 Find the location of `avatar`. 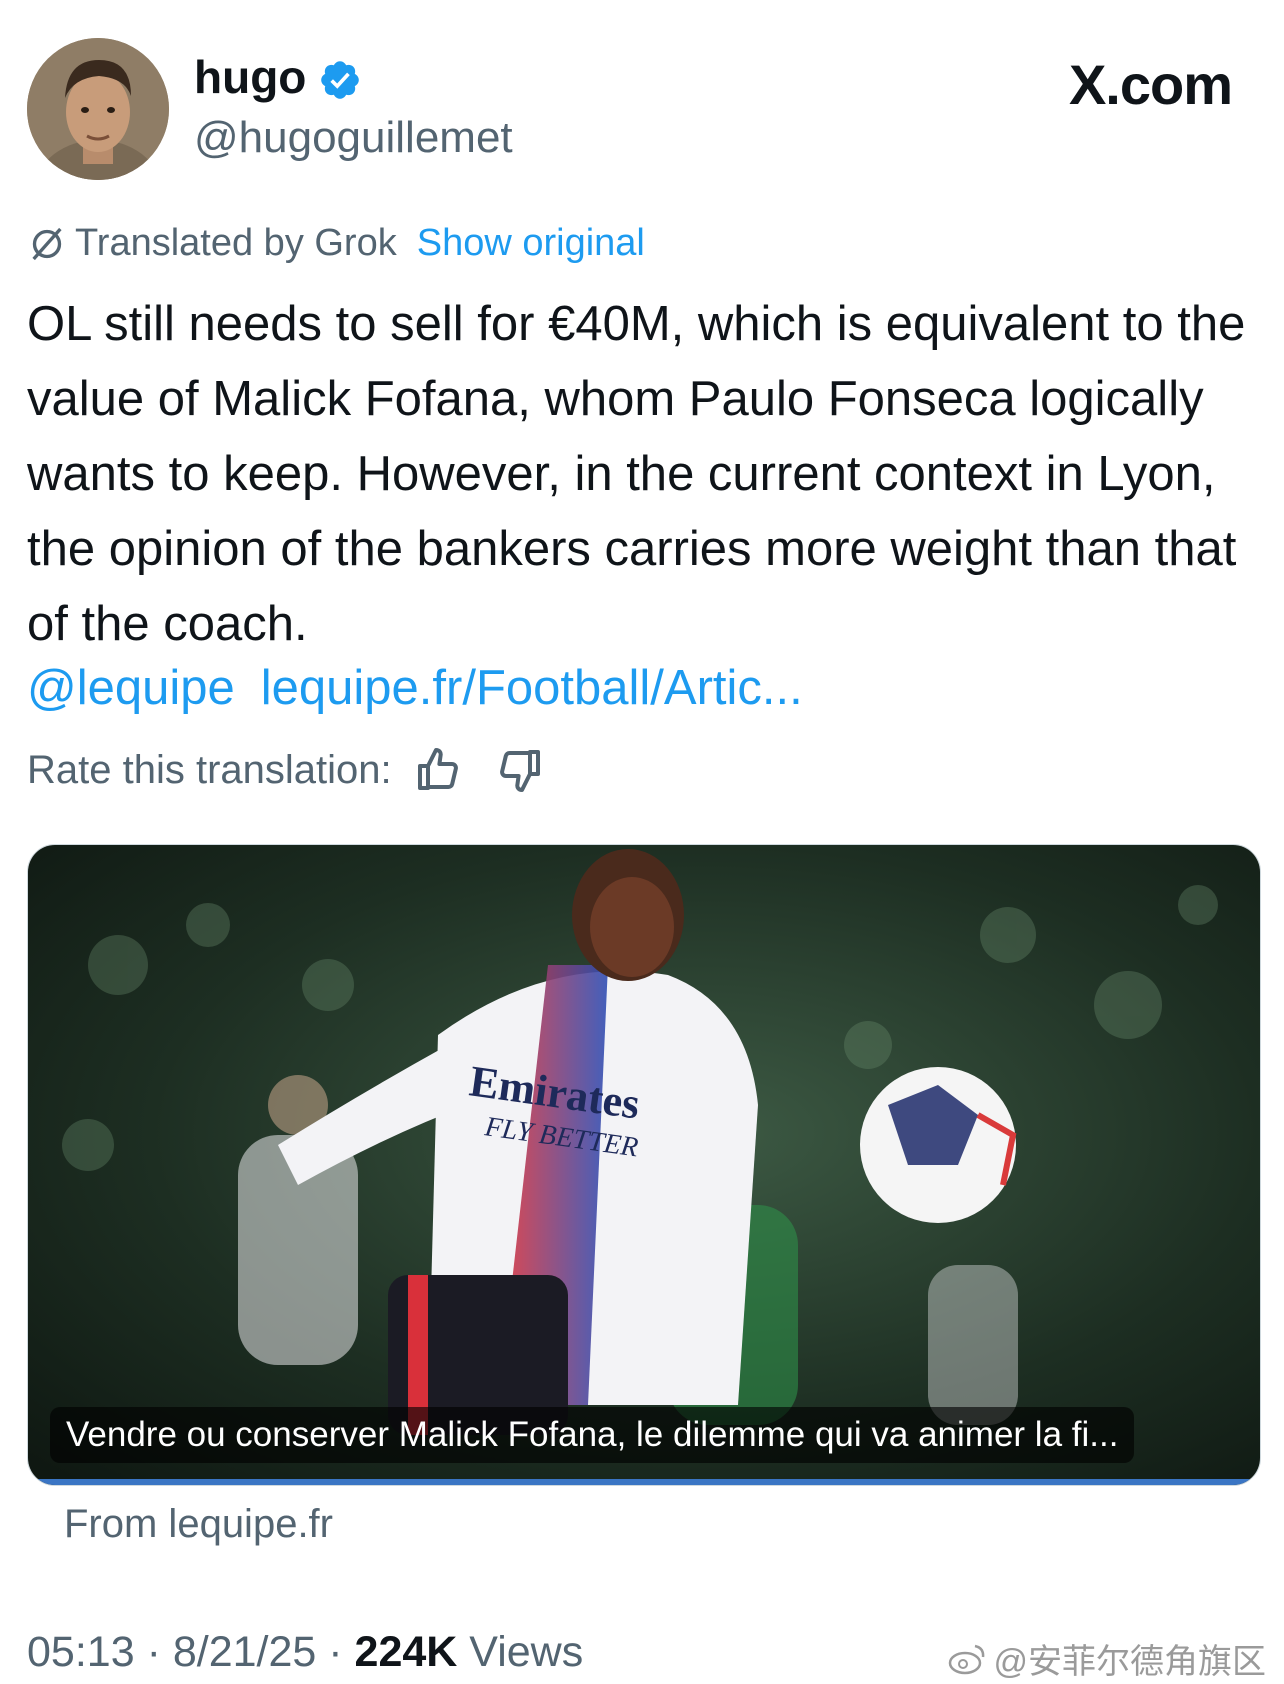

avatar is located at coordinates (98, 109).